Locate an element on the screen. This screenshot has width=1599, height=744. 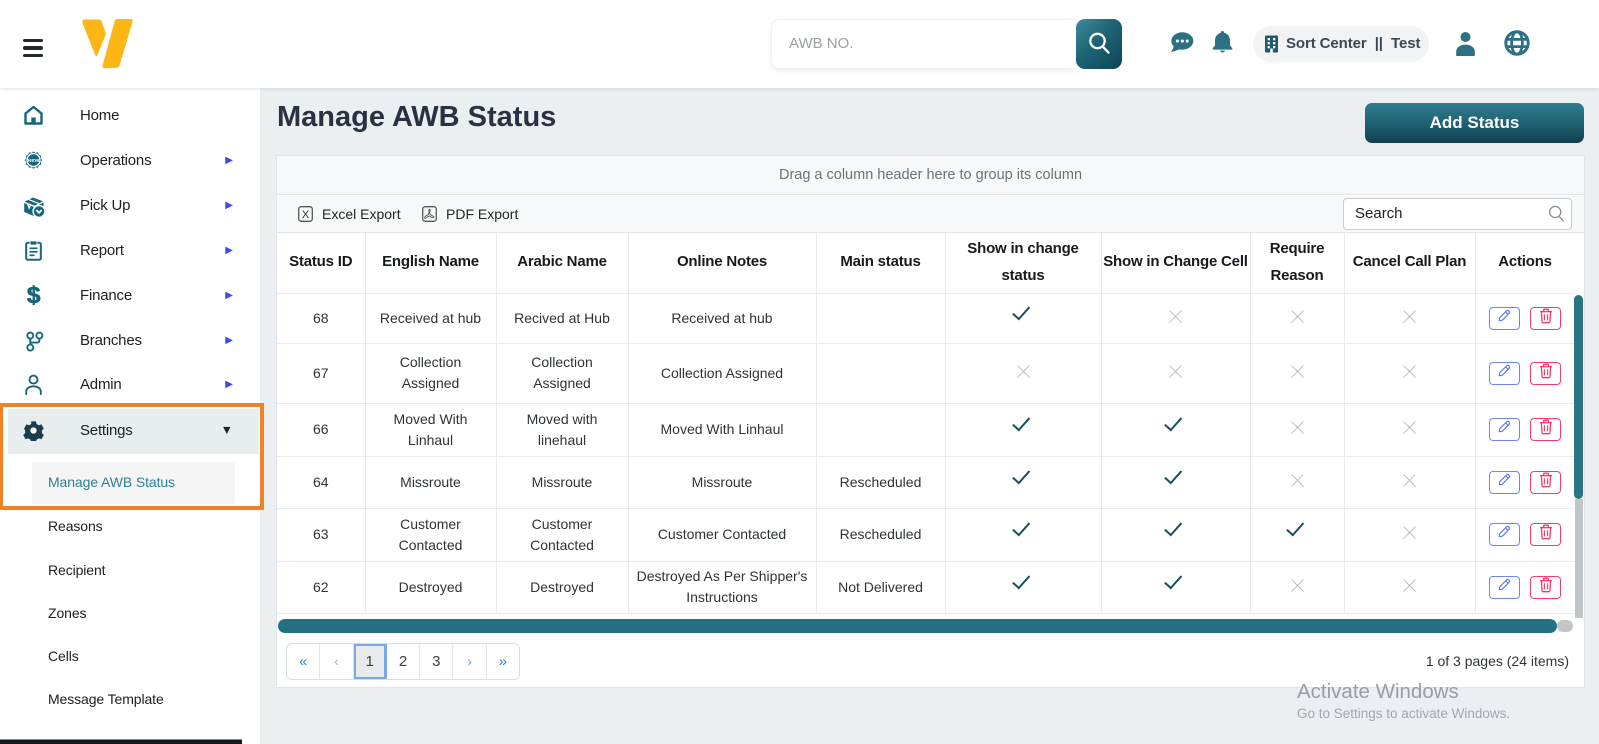
svg-text: NEW is located at coordinates (34, 161).